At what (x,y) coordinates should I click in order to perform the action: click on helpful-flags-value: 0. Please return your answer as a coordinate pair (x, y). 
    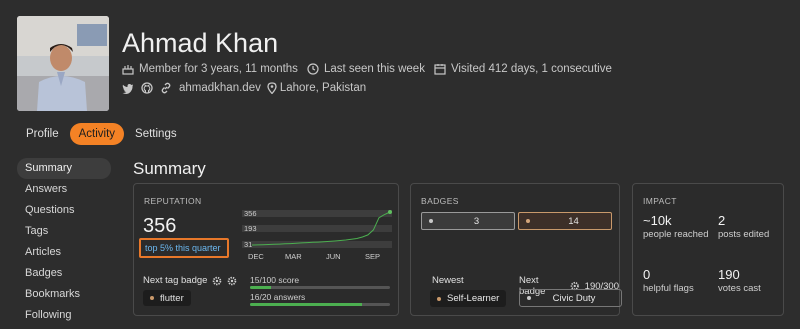
    Looking at the image, I should click on (647, 274).